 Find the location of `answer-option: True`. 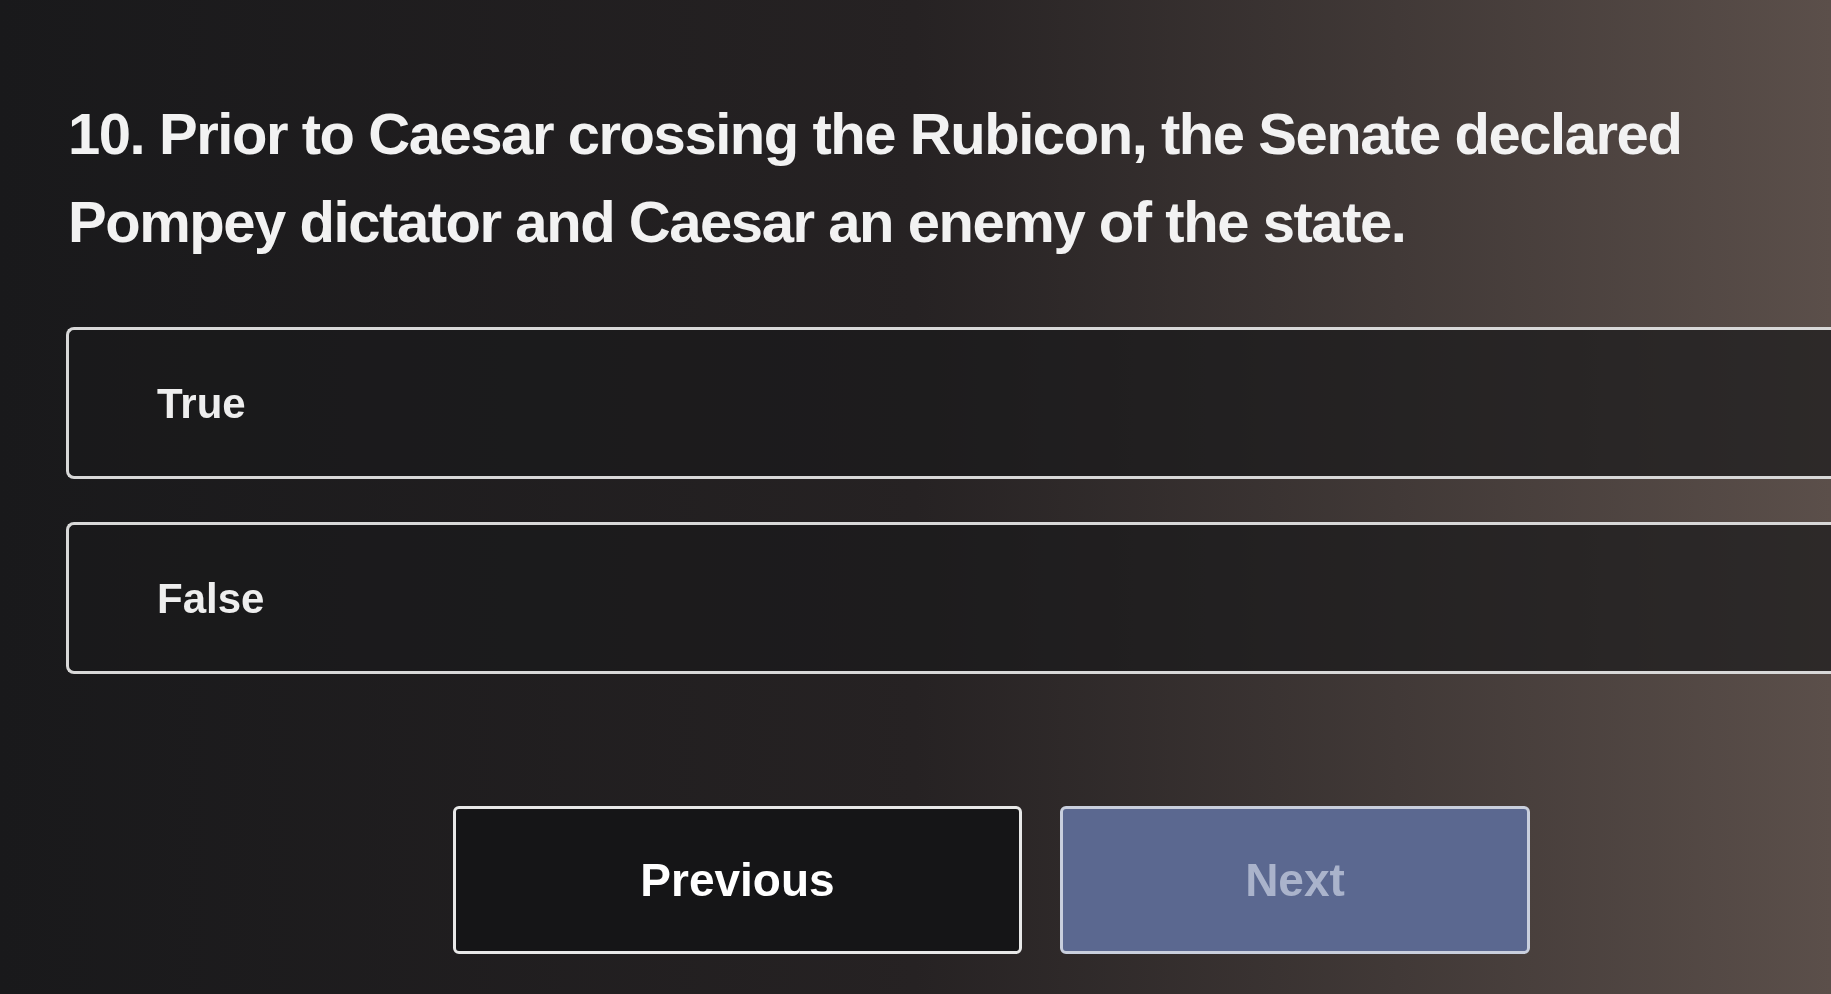

answer-option: True is located at coordinates (948, 403).